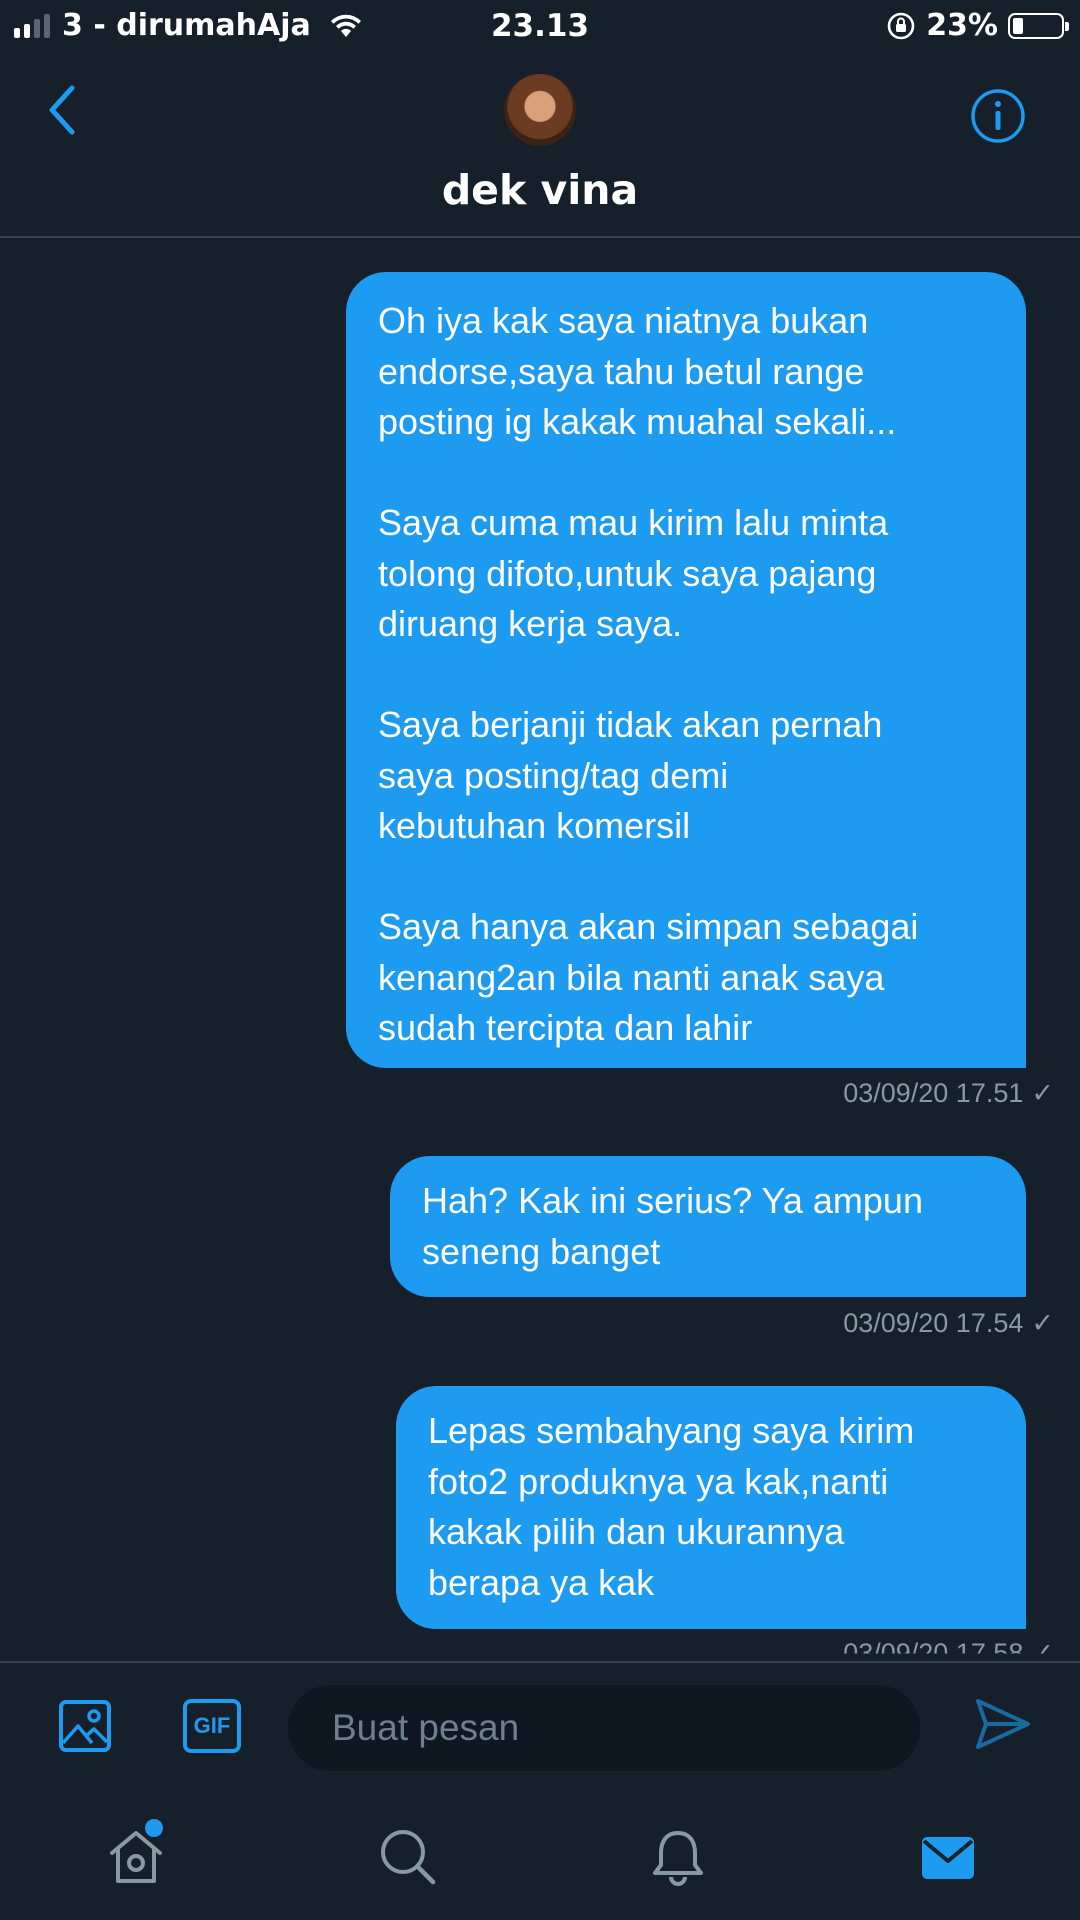 The height and width of the screenshot is (1920, 1080). I want to click on send-button, so click(1003, 1724).